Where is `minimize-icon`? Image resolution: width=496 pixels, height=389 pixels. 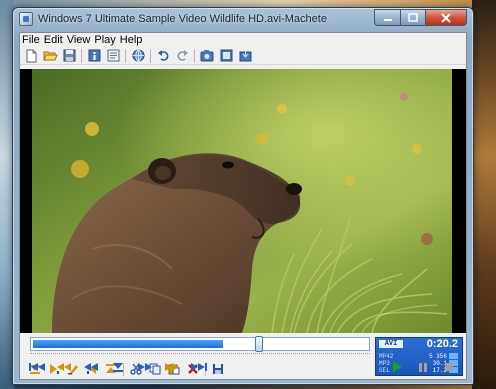 minimize-icon is located at coordinates (387, 19).